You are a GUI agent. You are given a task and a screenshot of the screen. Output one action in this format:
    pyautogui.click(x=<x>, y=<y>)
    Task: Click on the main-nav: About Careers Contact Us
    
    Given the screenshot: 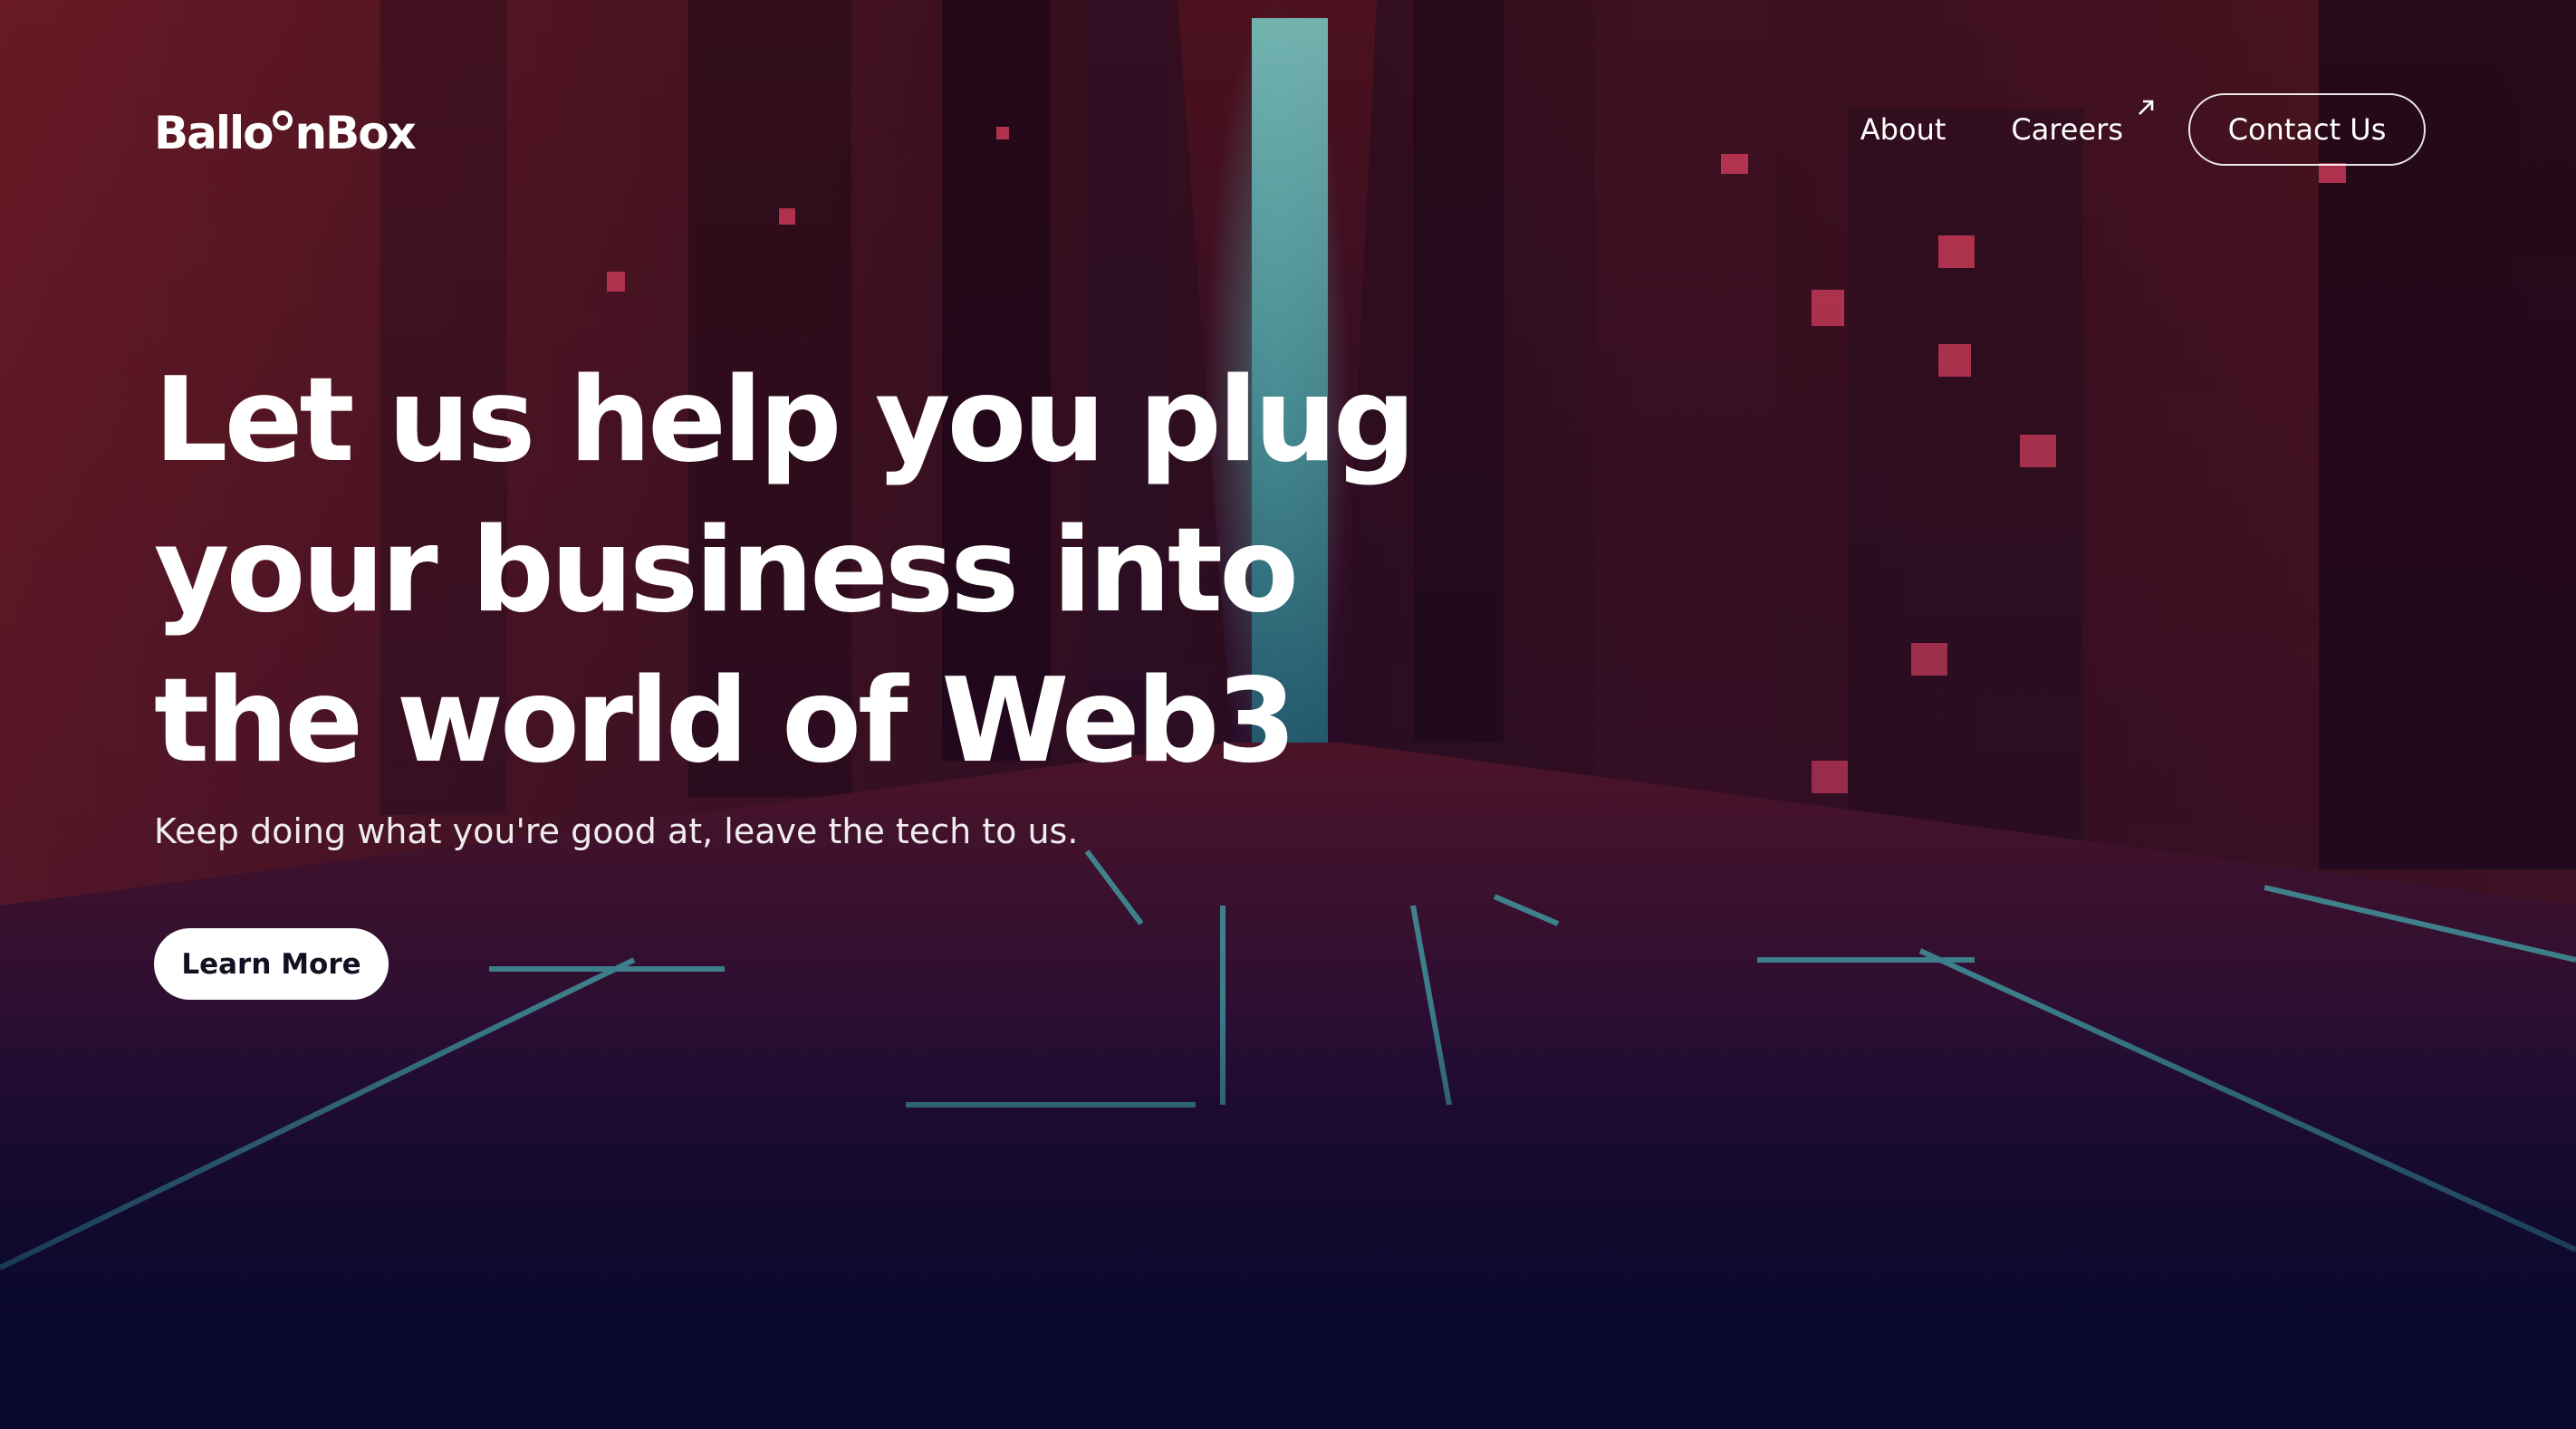 What is the action you would take?
    pyautogui.click(x=2143, y=129)
    